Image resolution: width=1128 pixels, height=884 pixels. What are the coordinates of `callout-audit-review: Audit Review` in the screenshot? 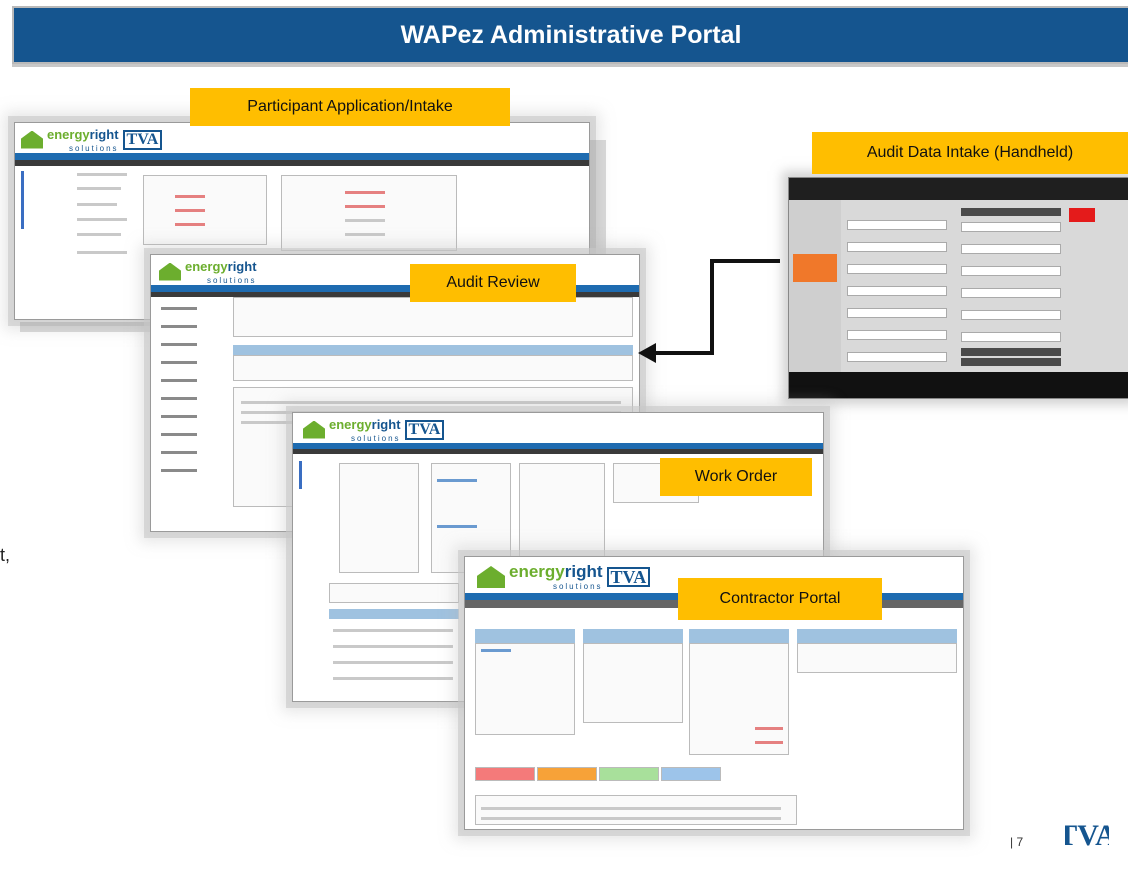 It's located at (493, 283).